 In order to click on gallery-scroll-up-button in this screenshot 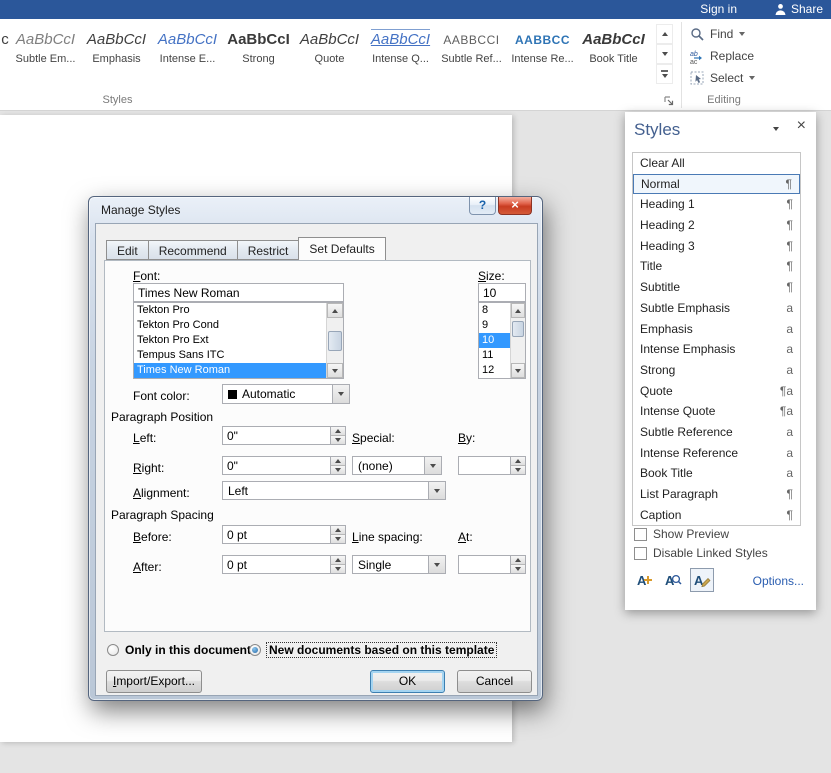, I will do `click(664, 34)`.